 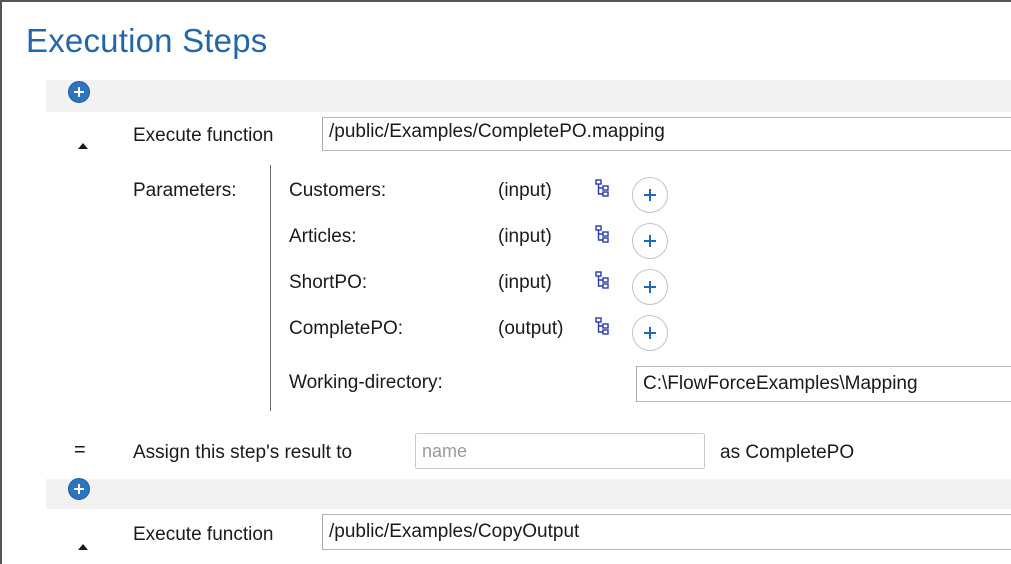 I want to click on result-name-input, so click(x=560, y=451).